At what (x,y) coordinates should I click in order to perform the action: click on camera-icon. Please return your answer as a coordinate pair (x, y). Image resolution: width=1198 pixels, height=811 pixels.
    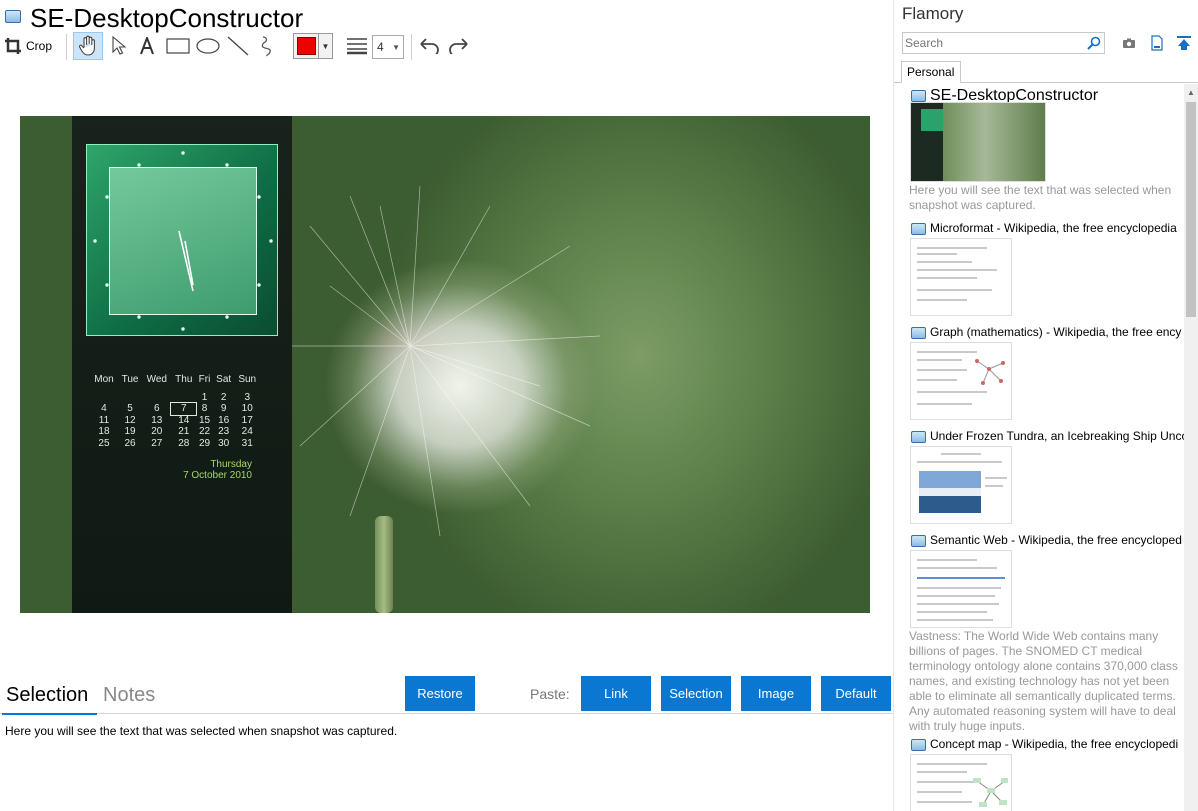
    Looking at the image, I should click on (1129, 43).